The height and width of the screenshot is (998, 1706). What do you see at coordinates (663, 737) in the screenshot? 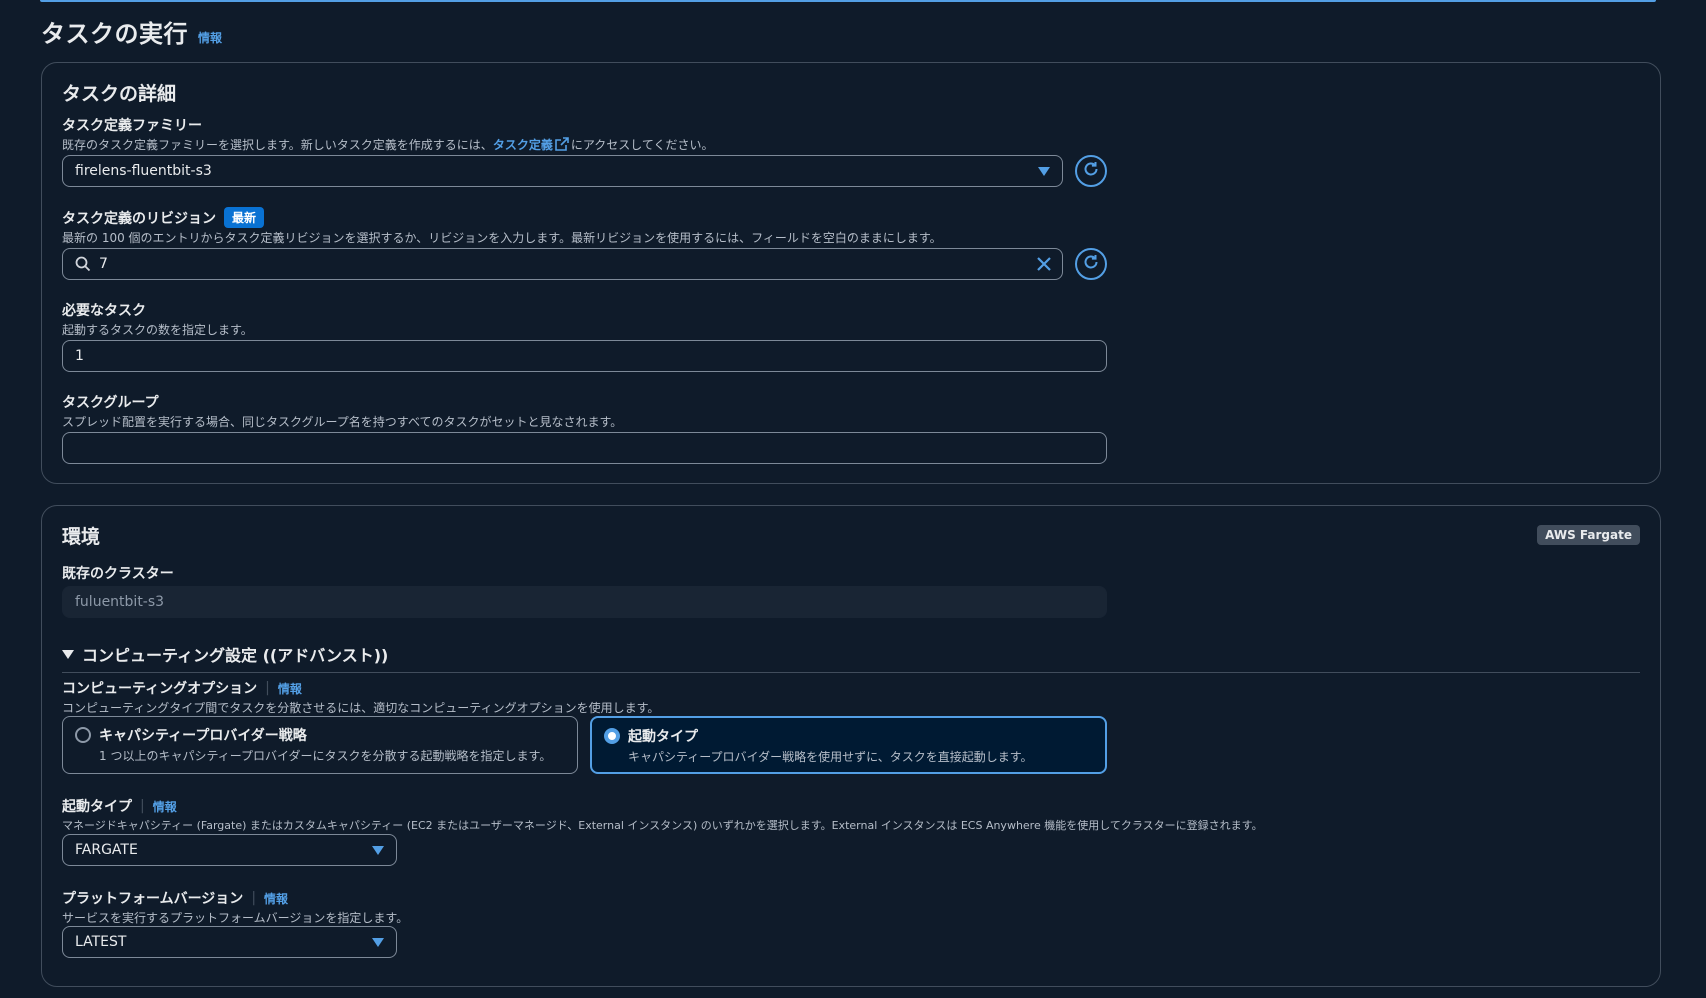
I see `launch-type-option-title: 起動タイプ` at bounding box center [663, 737].